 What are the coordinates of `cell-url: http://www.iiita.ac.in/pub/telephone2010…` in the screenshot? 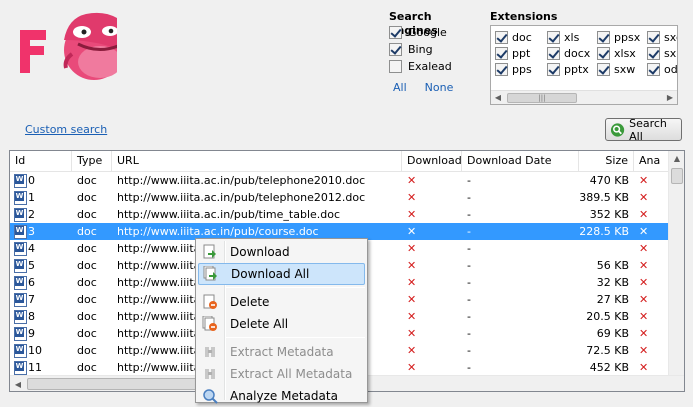 It's located at (241, 180).